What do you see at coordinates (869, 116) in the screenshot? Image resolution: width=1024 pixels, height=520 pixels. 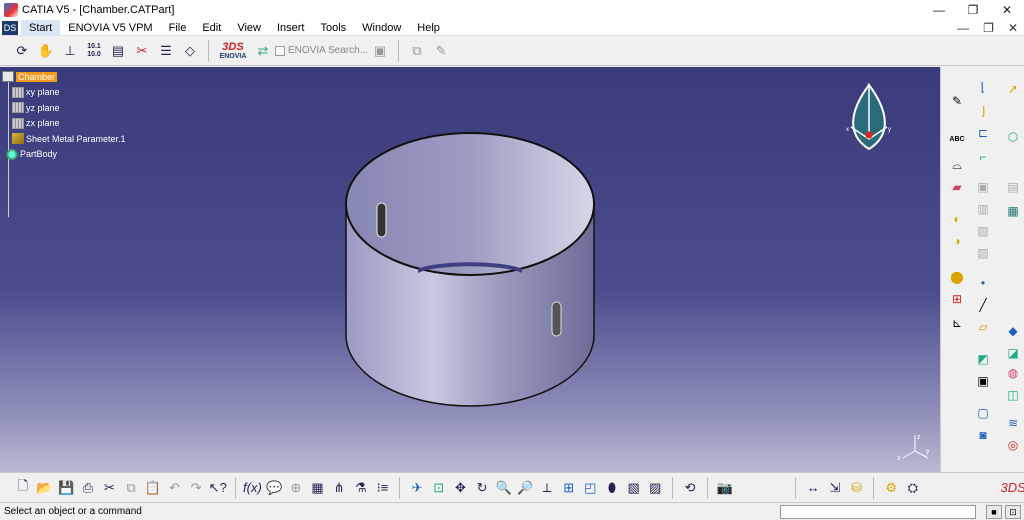 I see `compass-icon: z x y` at bounding box center [869, 116].